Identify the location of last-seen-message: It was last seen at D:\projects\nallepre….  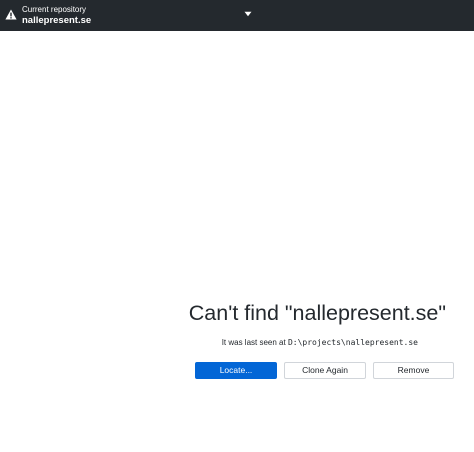
(320, 342).